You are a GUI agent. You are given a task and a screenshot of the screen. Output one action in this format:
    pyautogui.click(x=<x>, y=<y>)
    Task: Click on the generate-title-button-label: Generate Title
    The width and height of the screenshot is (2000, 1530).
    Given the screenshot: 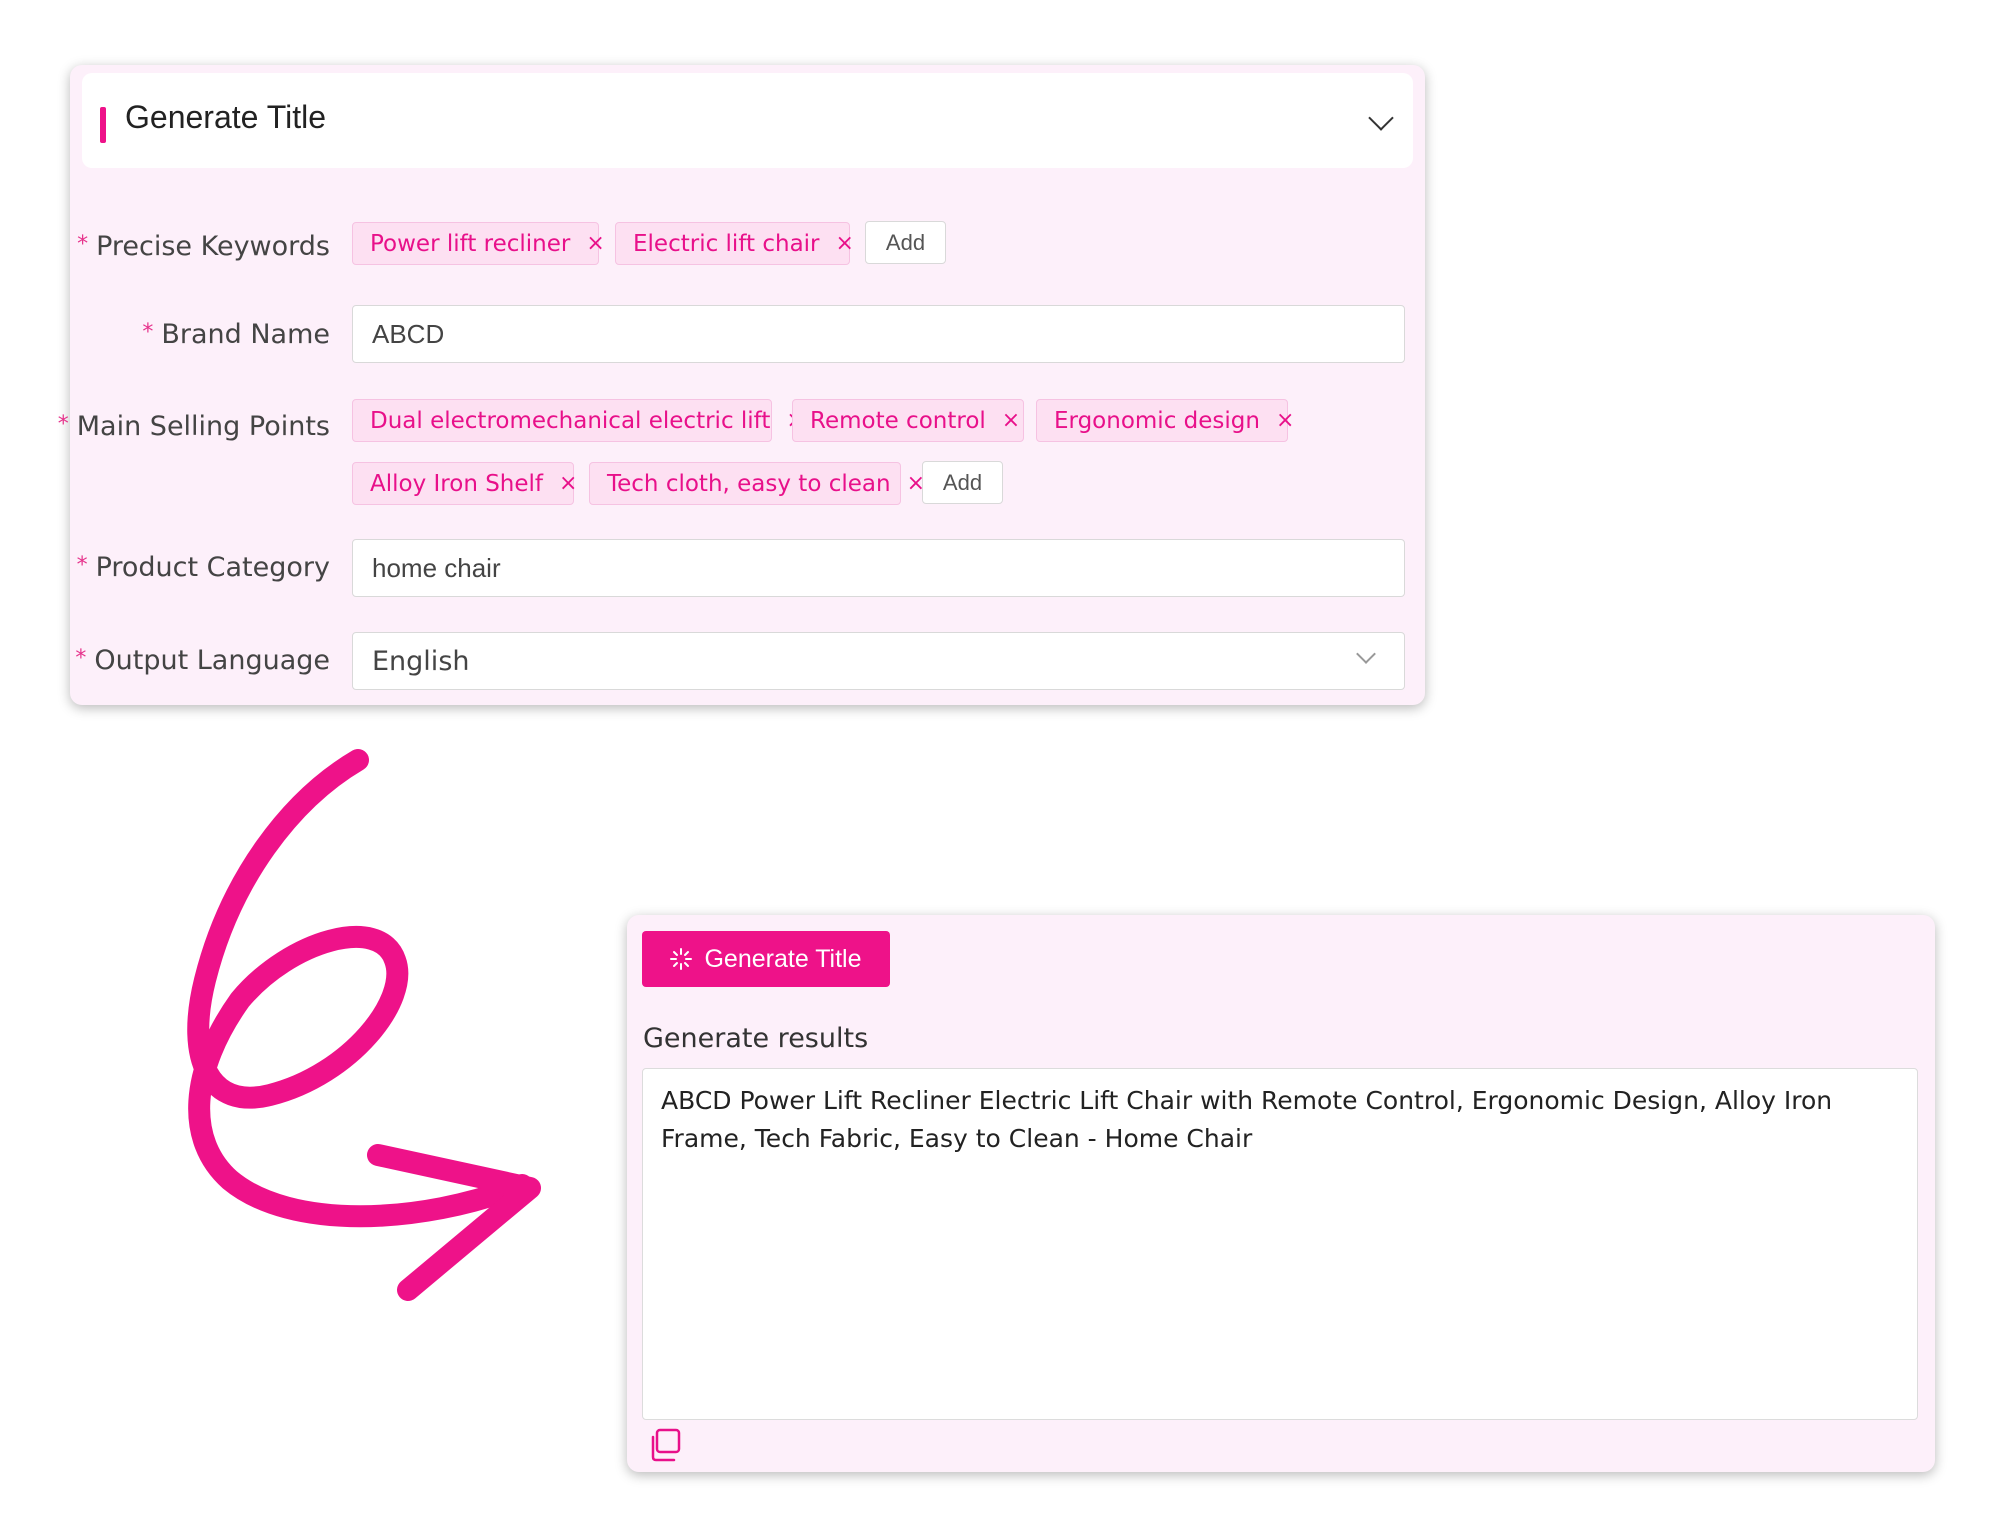 What is the action you would take?
    pyautogui.click(x=783, y=958)
    